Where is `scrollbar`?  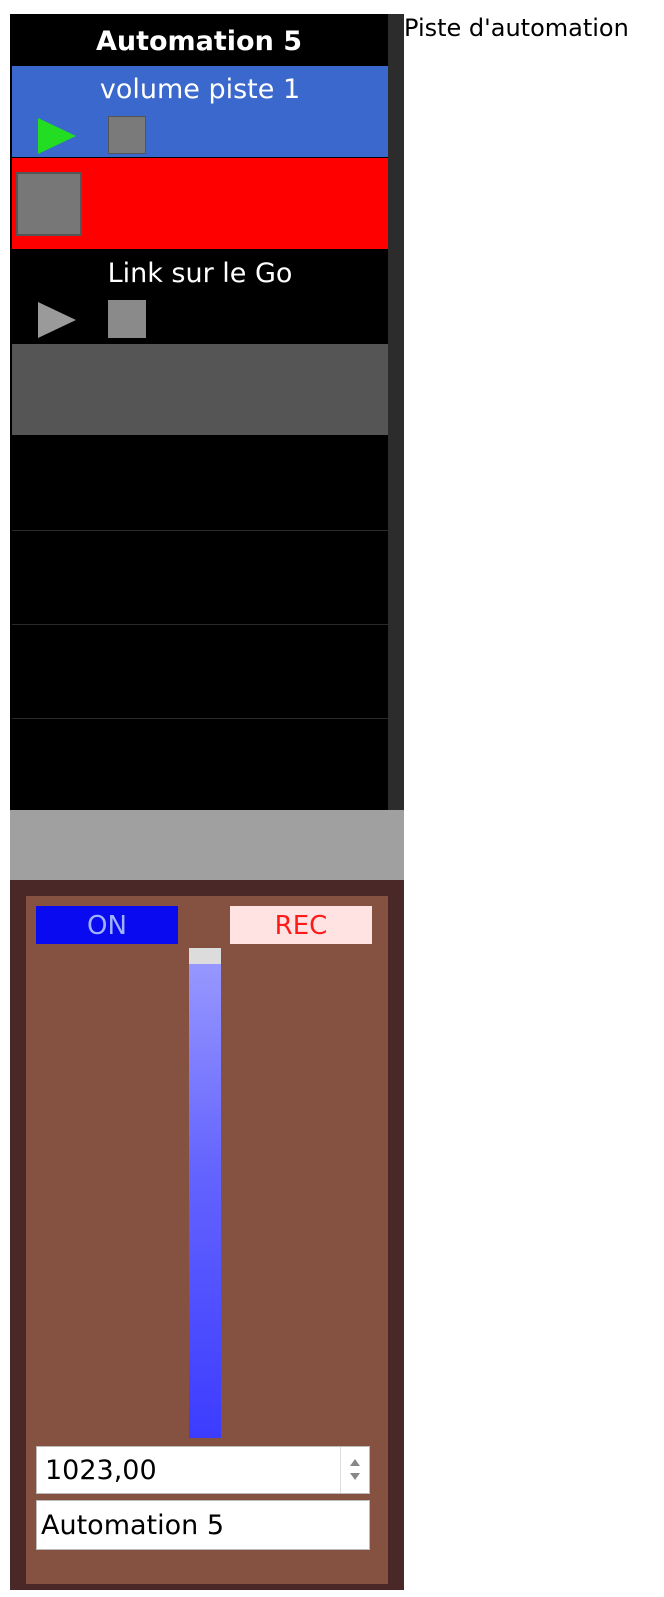 scrollbar is located at coordinates (396, 412).